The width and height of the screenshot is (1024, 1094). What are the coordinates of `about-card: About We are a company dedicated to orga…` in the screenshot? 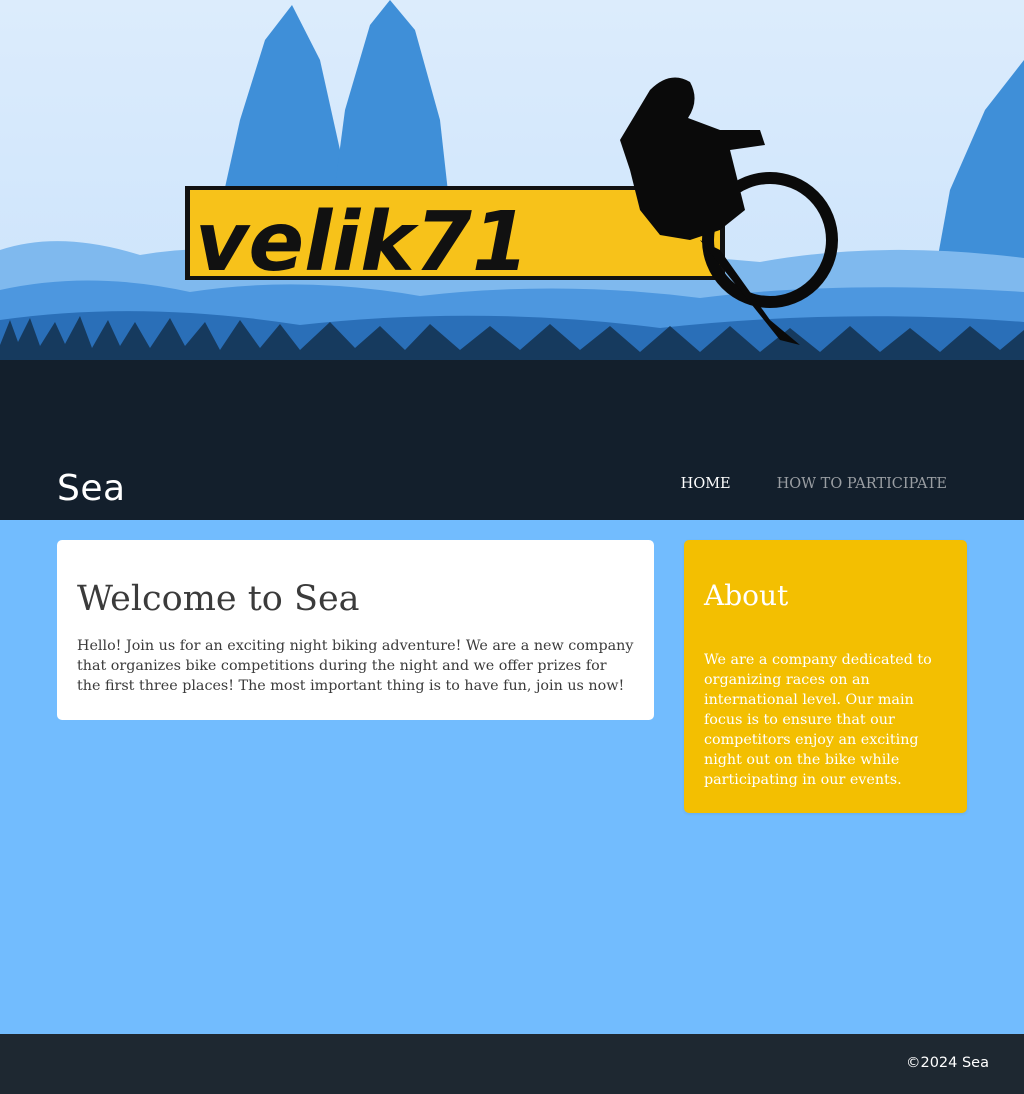 It's located at (825, 676).